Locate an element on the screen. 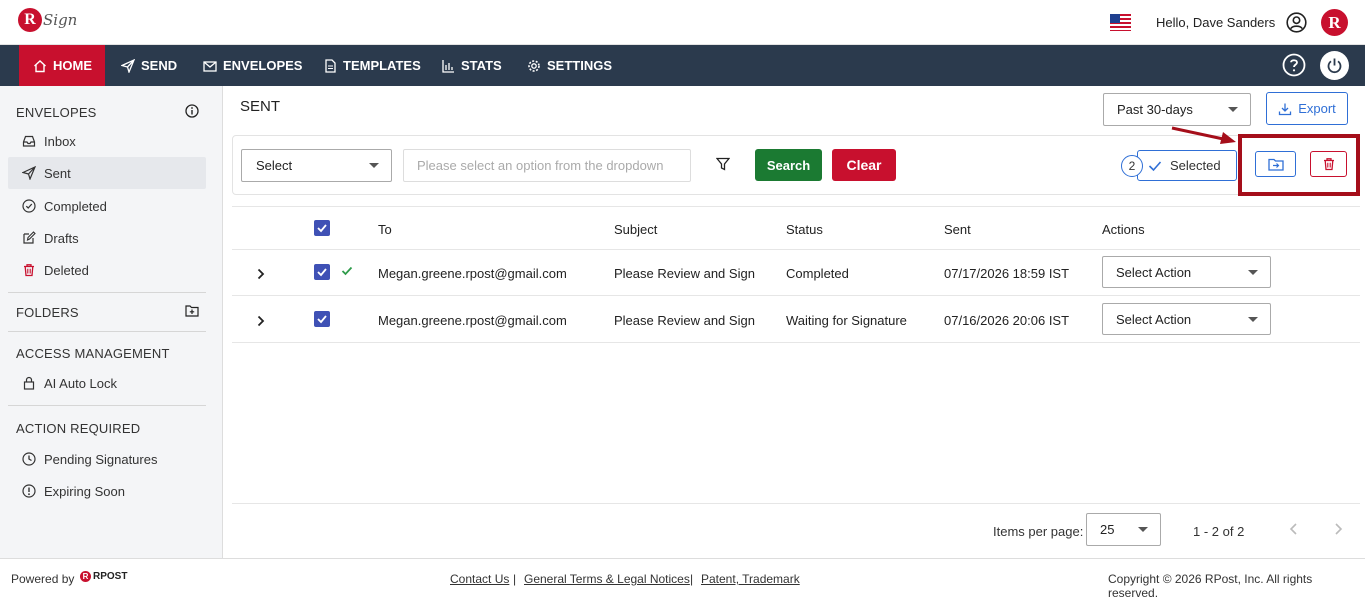  filter-value-input is located at coordinates (547, 165).